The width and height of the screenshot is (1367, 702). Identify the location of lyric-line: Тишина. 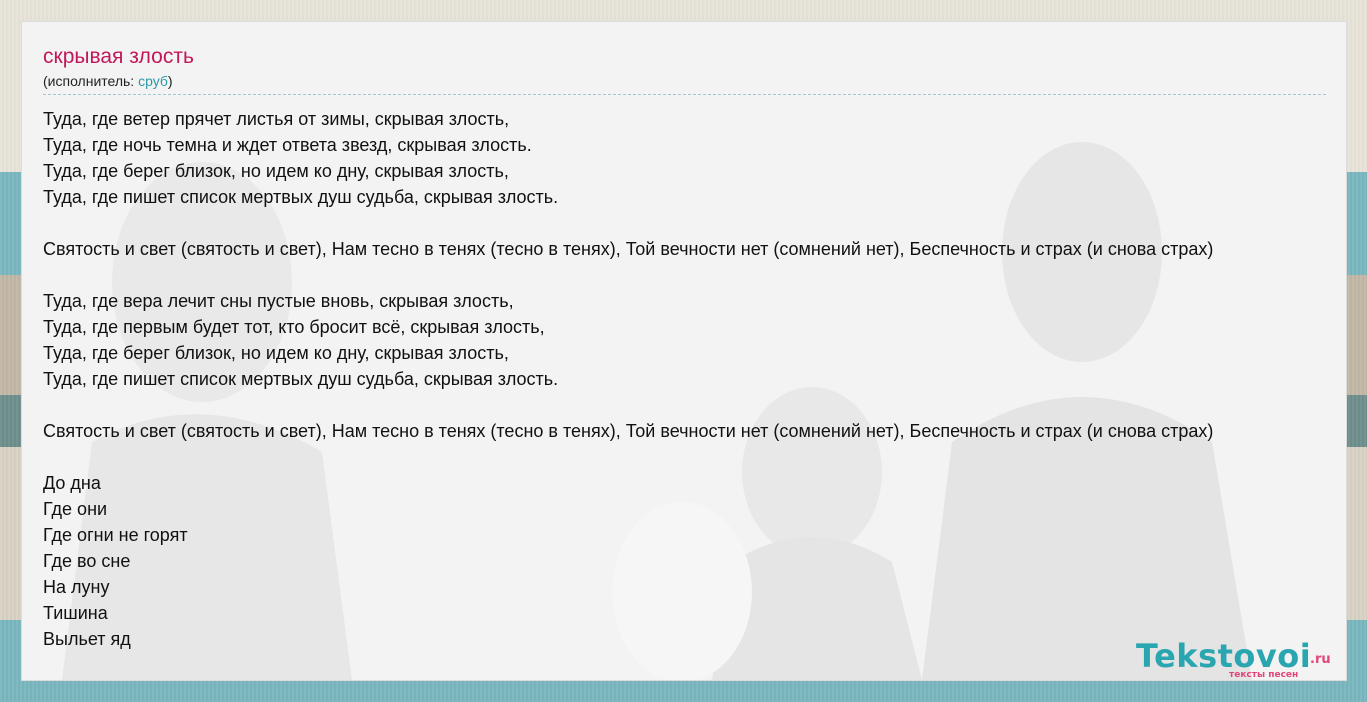
(75, 613).